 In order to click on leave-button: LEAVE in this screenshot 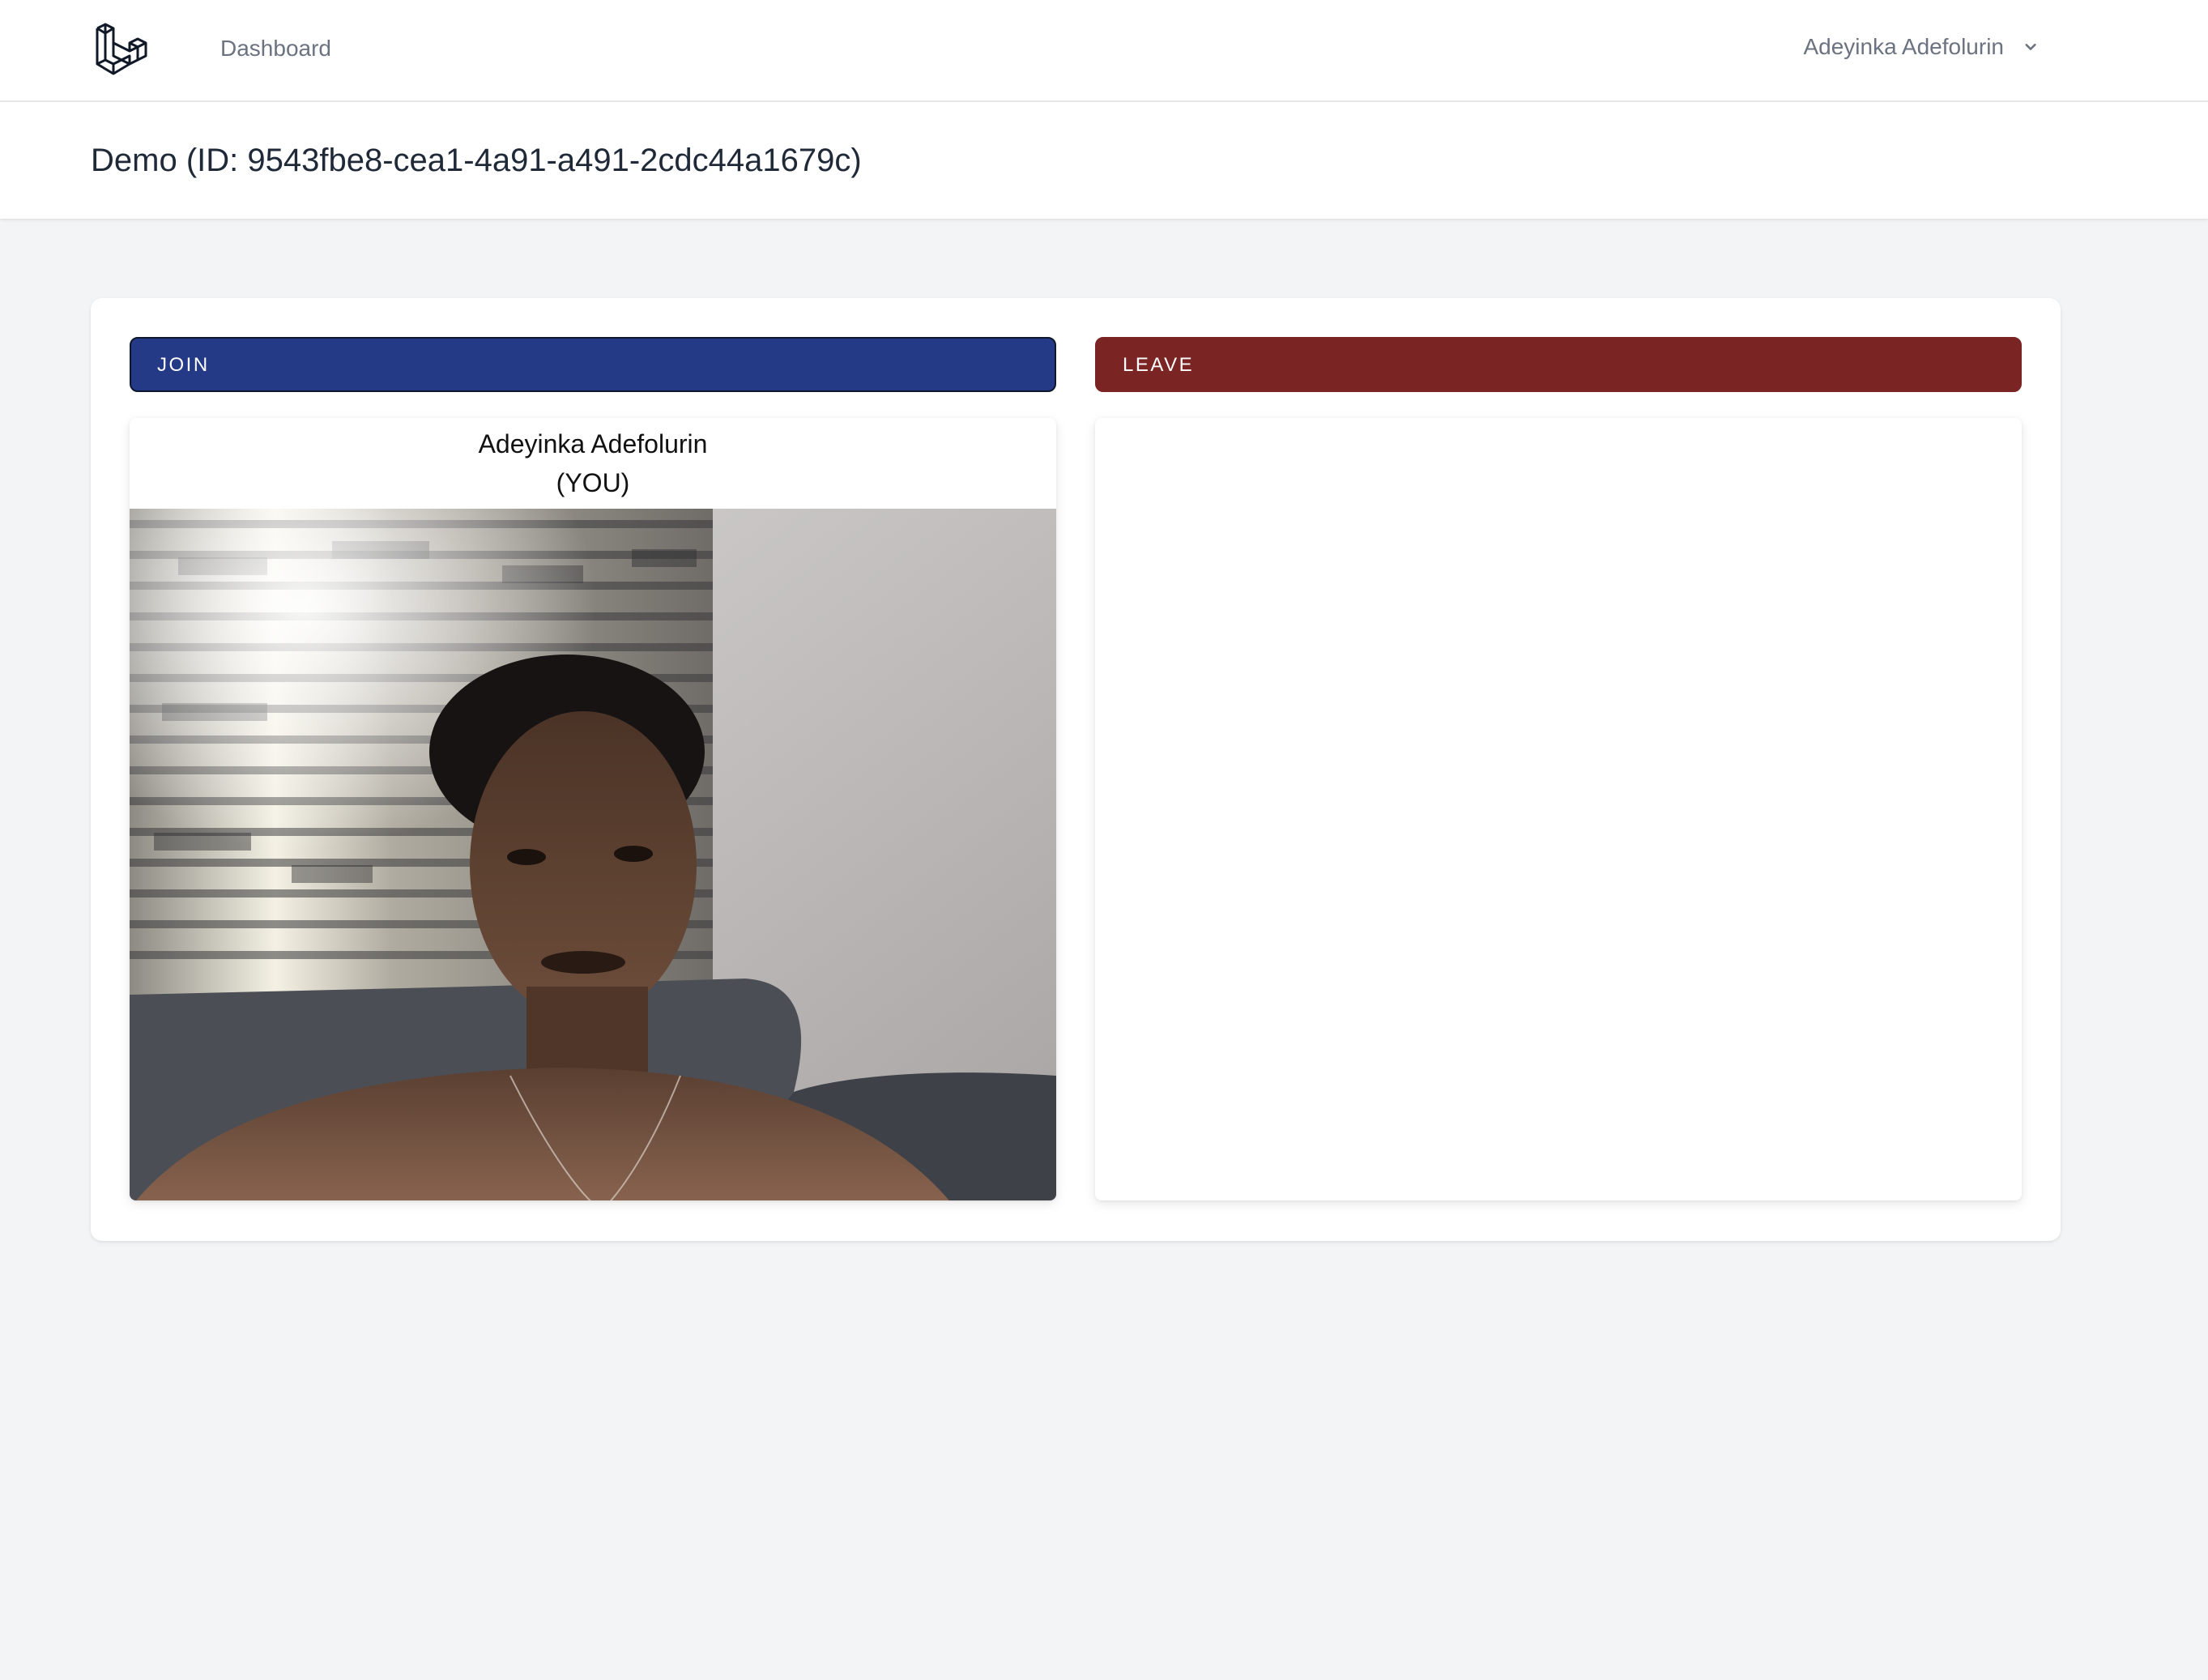, I will do `click(1558, 364)`.